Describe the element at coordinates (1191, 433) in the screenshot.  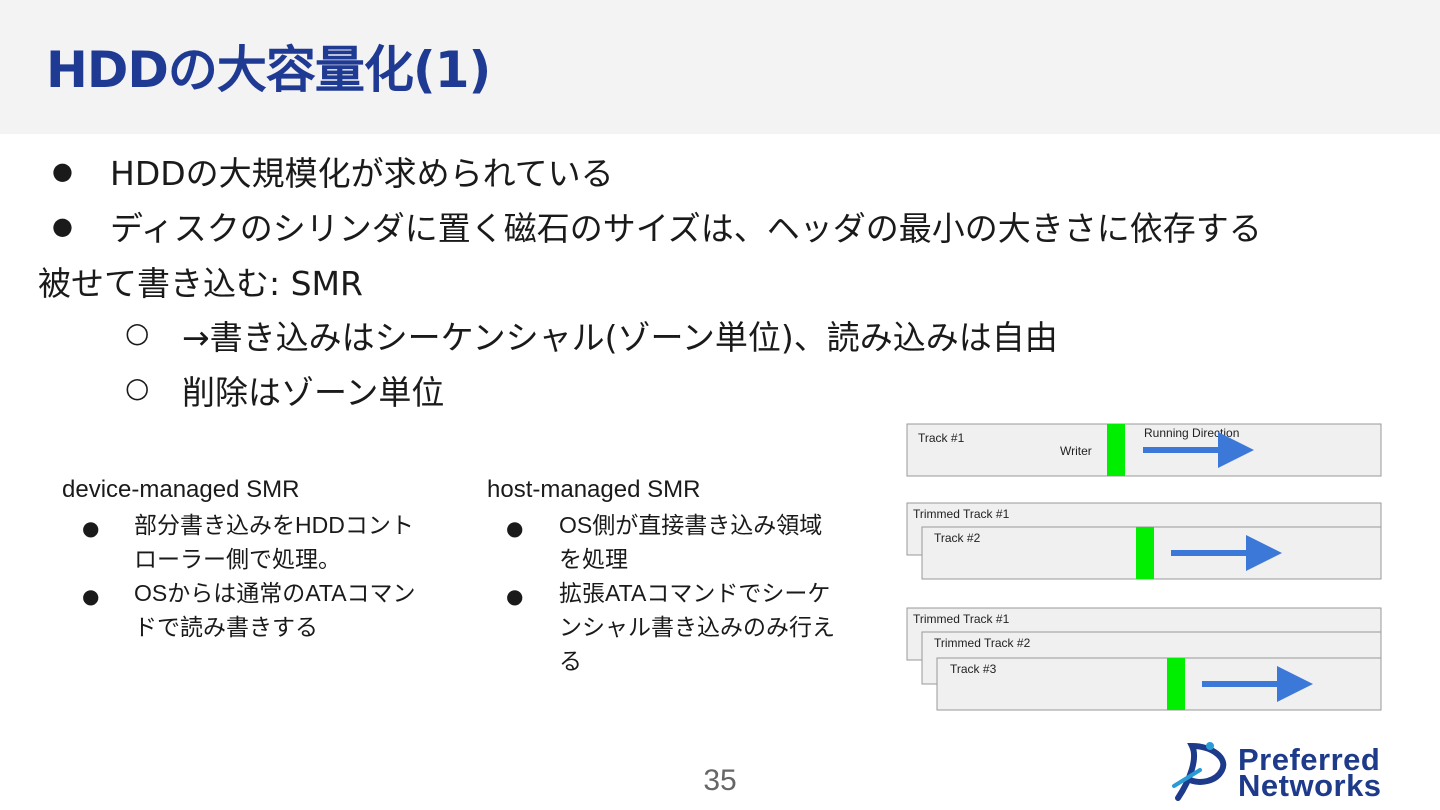
I see `running-direction-label: Running Direction` at that location.